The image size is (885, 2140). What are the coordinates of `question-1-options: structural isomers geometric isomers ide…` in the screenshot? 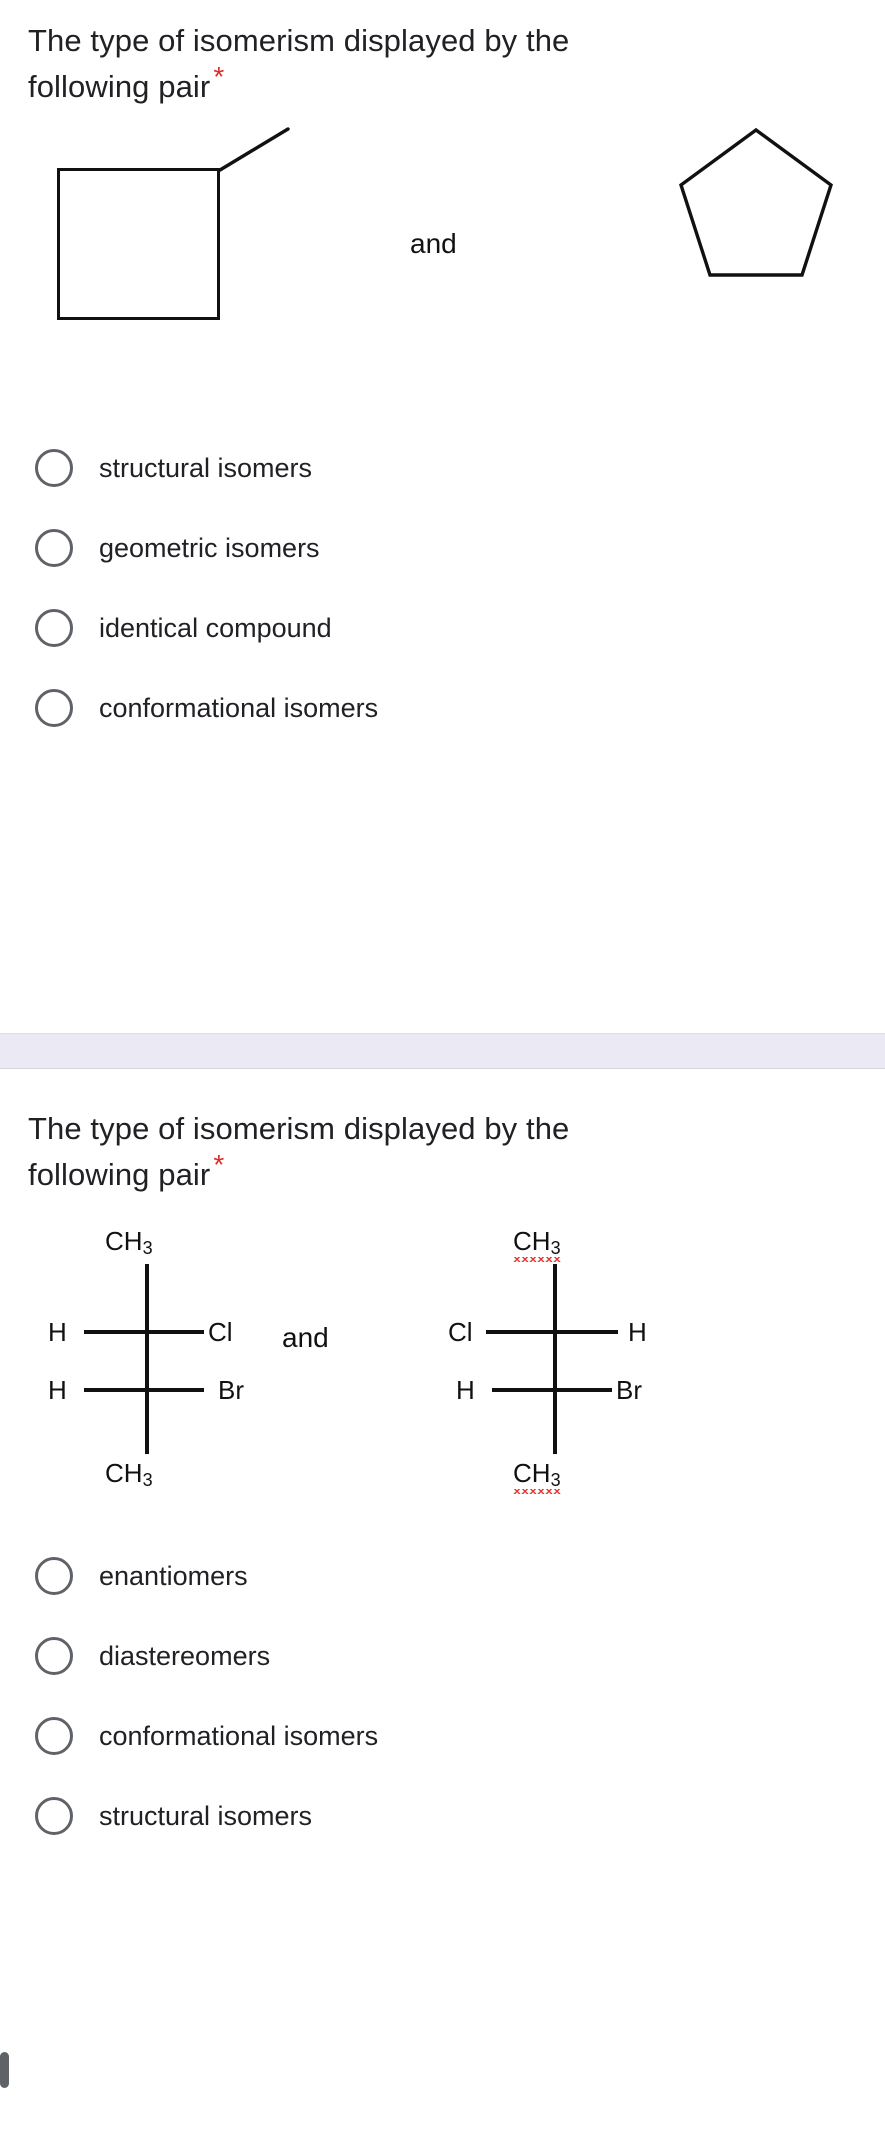 It's located at (442, 588).